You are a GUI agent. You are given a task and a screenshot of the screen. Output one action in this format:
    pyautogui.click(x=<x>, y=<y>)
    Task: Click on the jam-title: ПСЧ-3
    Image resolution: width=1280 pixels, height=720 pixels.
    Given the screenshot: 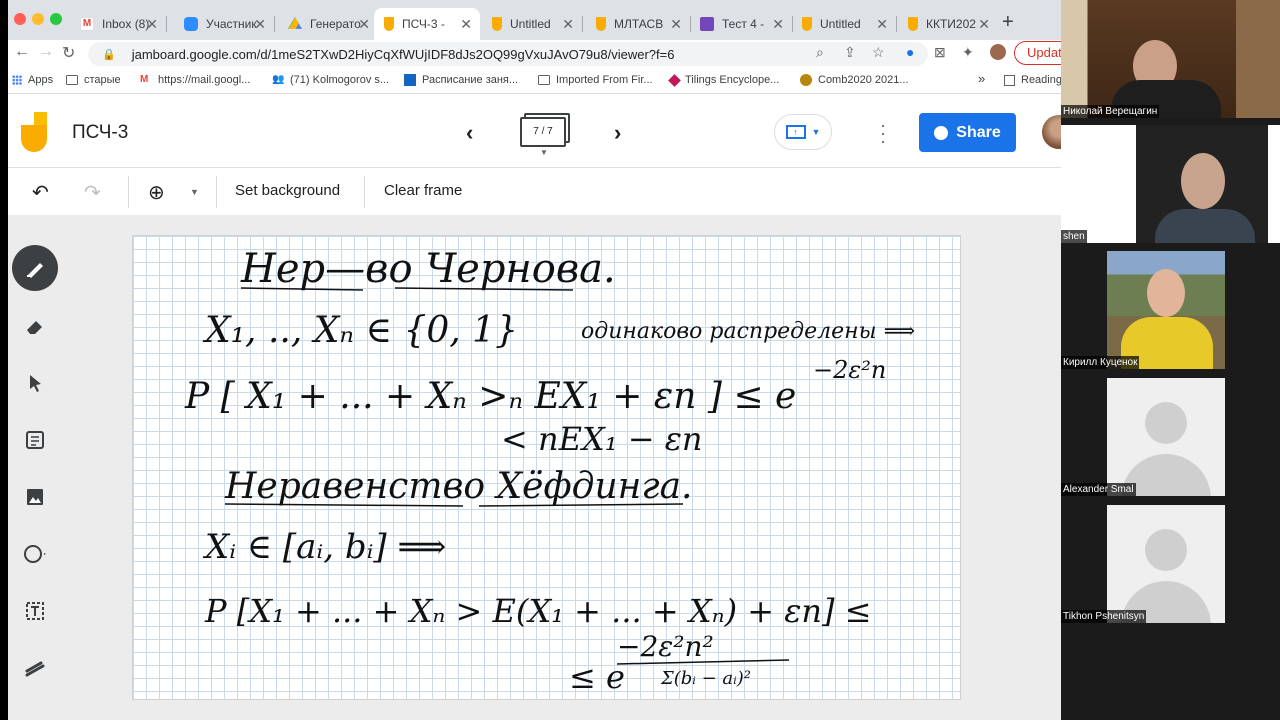 What is the action you would take?
    pyautogui.click(x=100, y=133)
    